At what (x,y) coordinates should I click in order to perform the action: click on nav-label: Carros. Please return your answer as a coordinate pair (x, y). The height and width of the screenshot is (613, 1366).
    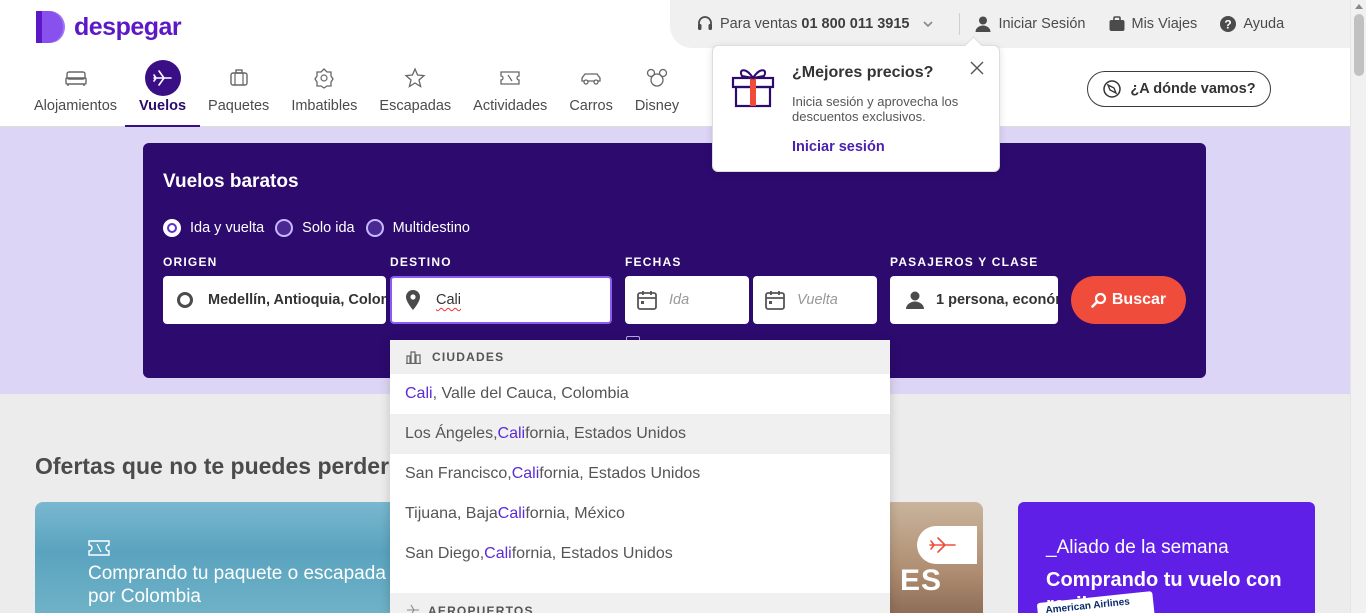
    Looking at the image, I should click on (591, 106).